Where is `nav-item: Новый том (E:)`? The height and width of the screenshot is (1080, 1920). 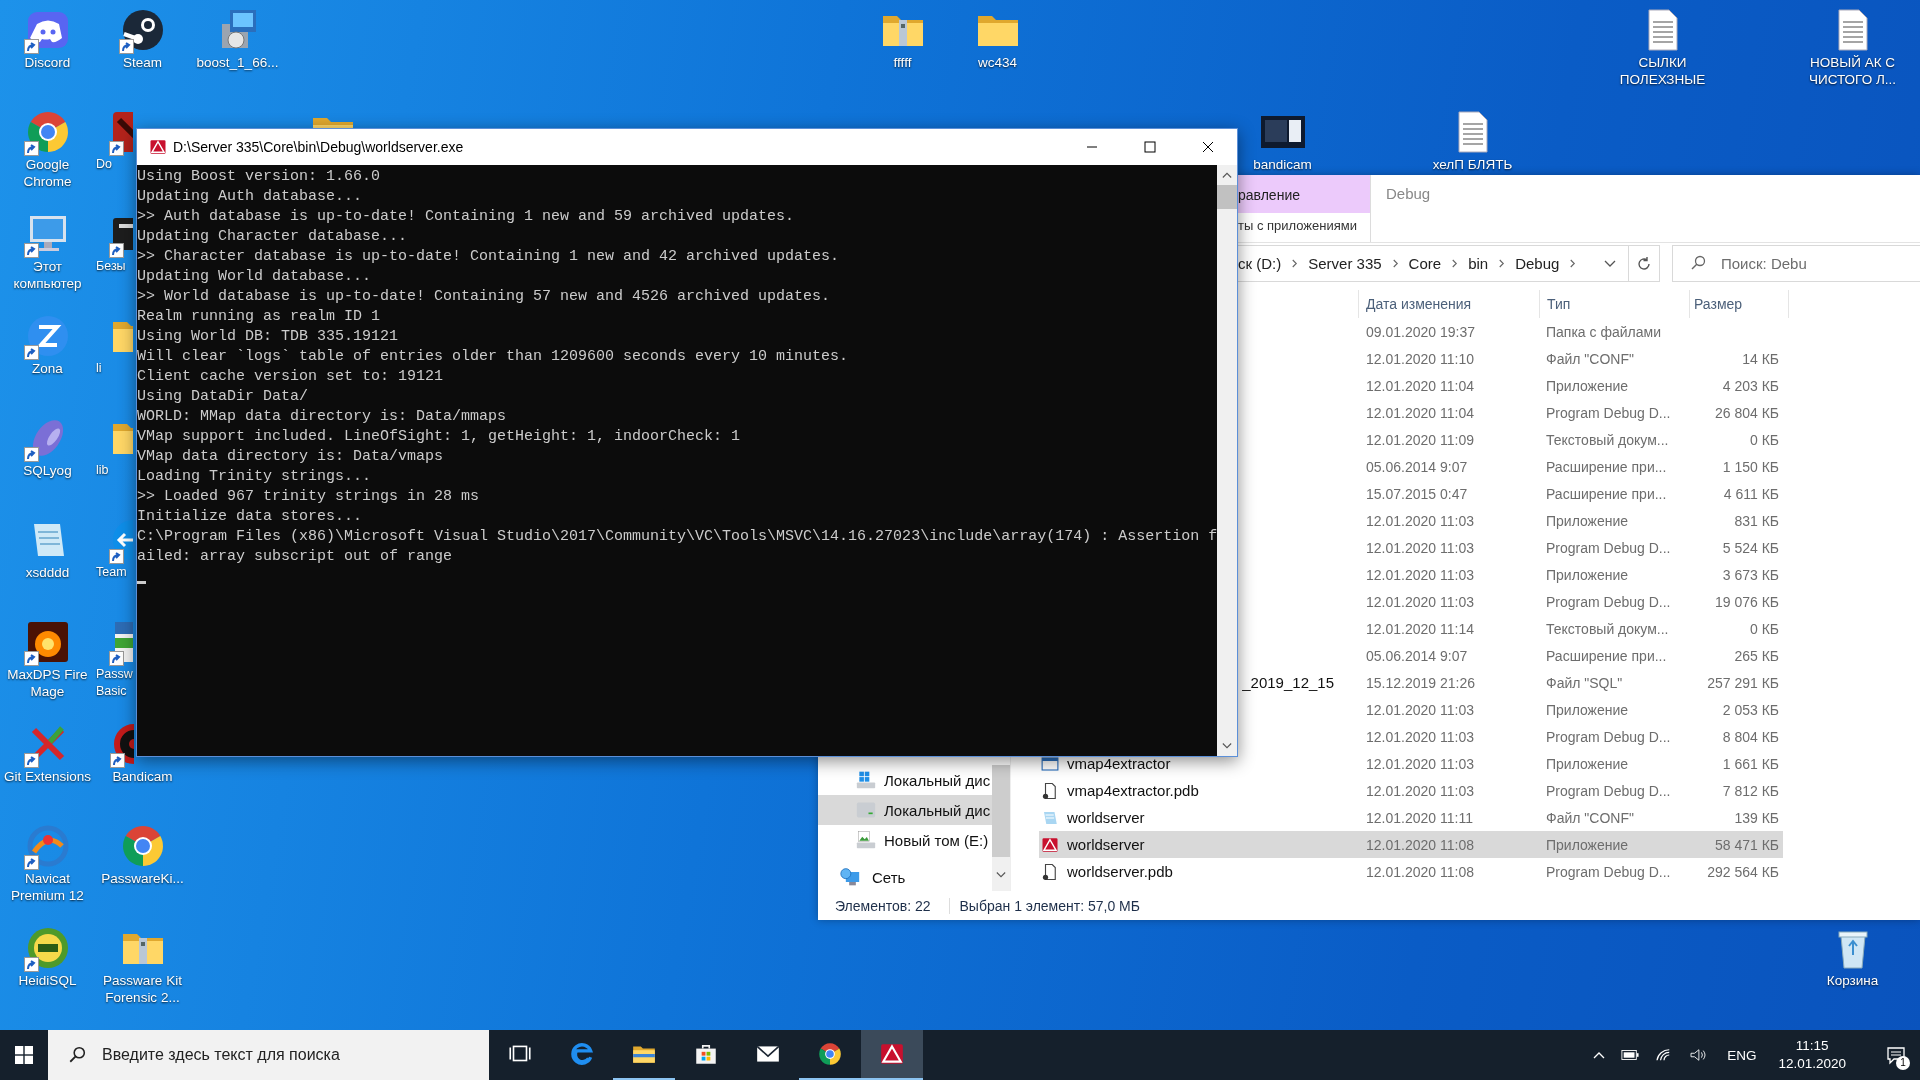
nav-item: Новый том (E:) is located at coordinates (905, 840).